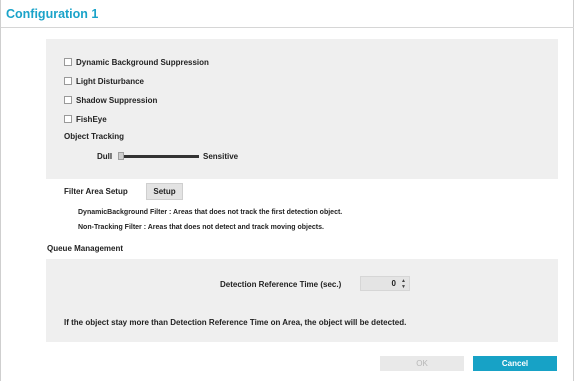  I want to click on option-fisheye: FishEye, so click(85, 119).